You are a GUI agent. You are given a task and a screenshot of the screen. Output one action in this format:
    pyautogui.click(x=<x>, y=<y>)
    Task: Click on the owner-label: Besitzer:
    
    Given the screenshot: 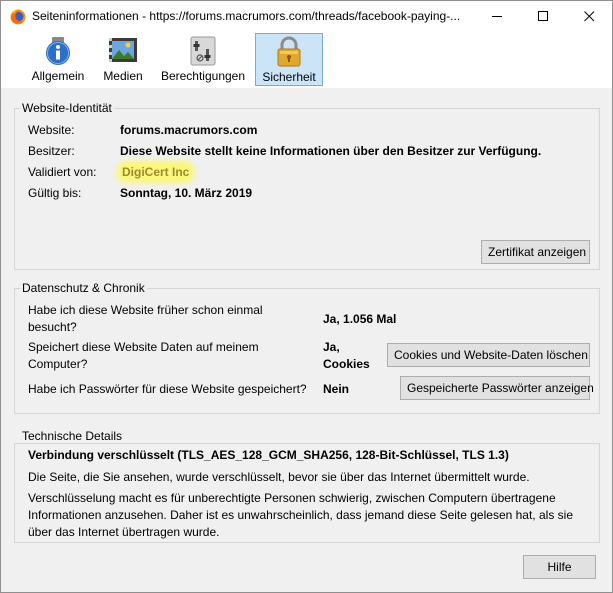 What is the action you would take?
    pyautogui.click(x=51, y=151)
    